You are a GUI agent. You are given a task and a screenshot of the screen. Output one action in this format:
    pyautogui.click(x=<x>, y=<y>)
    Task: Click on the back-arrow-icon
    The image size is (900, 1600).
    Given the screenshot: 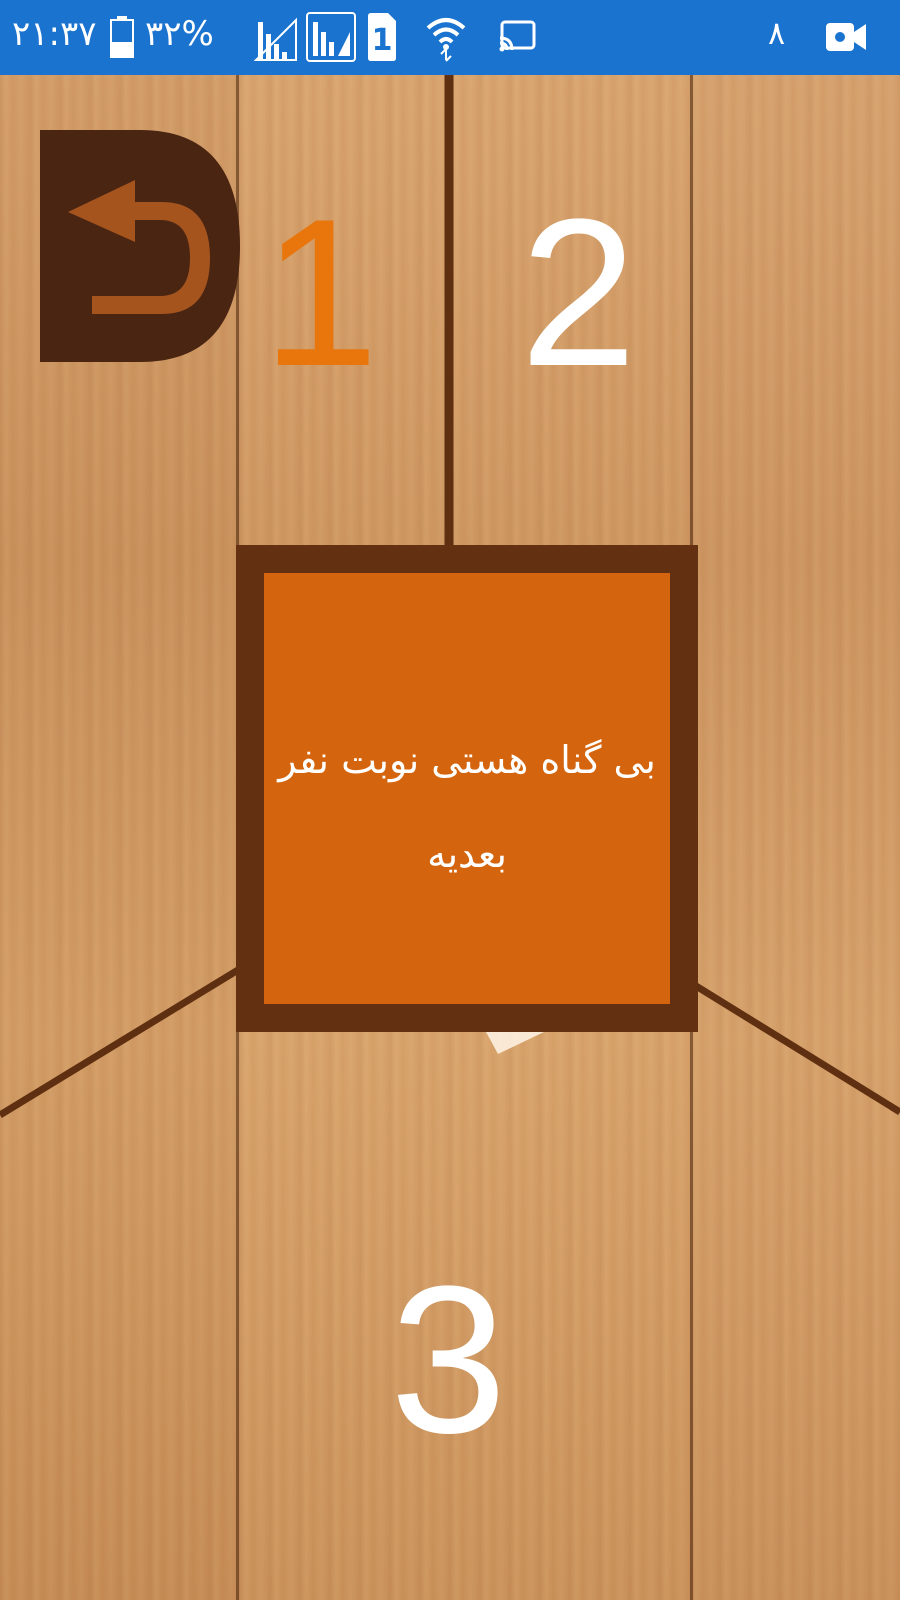 What is the action you would take?
    pyautogui.click(x=140, y=246)
    